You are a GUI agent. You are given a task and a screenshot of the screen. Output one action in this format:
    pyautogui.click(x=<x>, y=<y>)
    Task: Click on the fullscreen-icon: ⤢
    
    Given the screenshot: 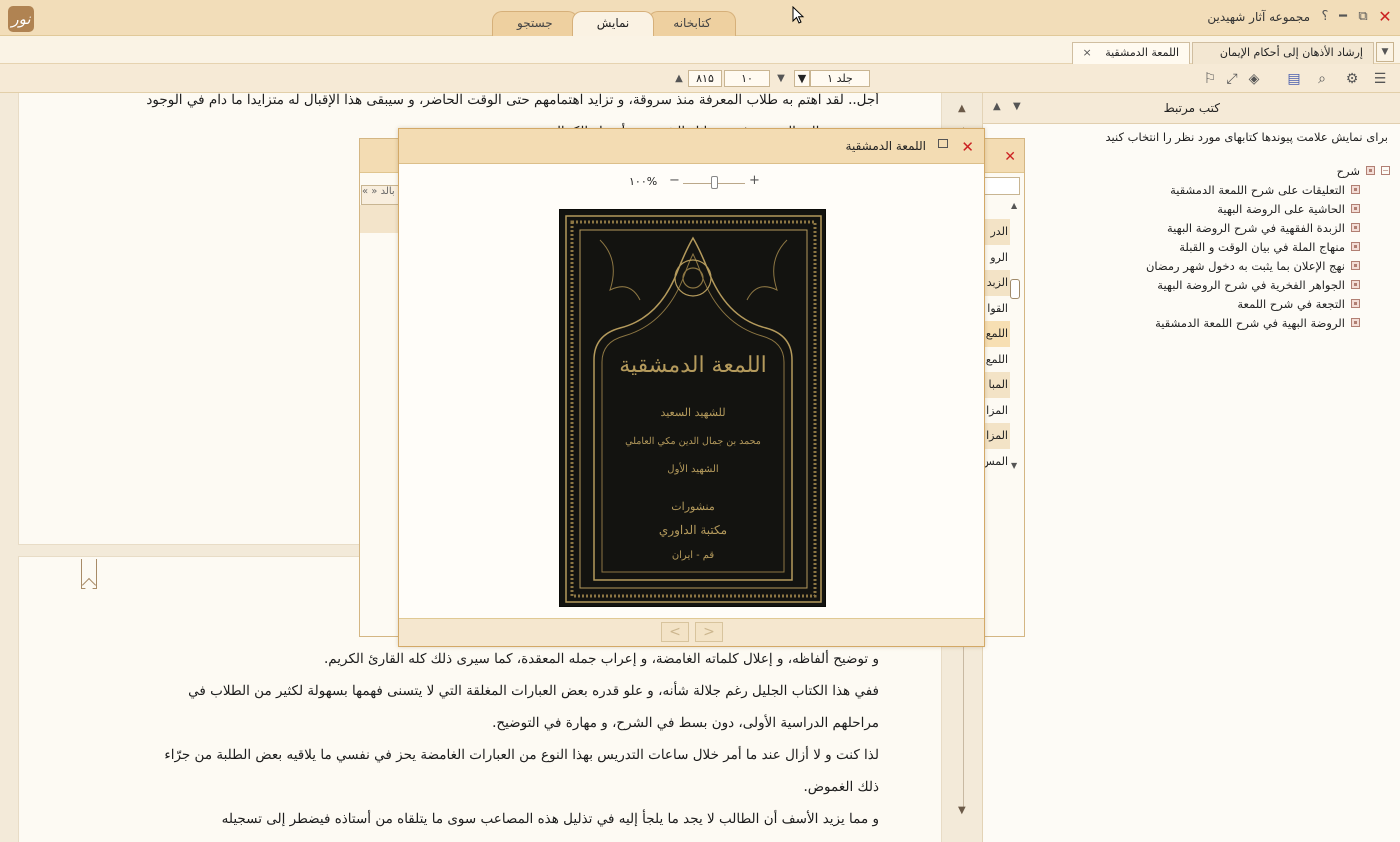 What is the action you would take?
    pyautogui.click(x=1232, y=79)
    